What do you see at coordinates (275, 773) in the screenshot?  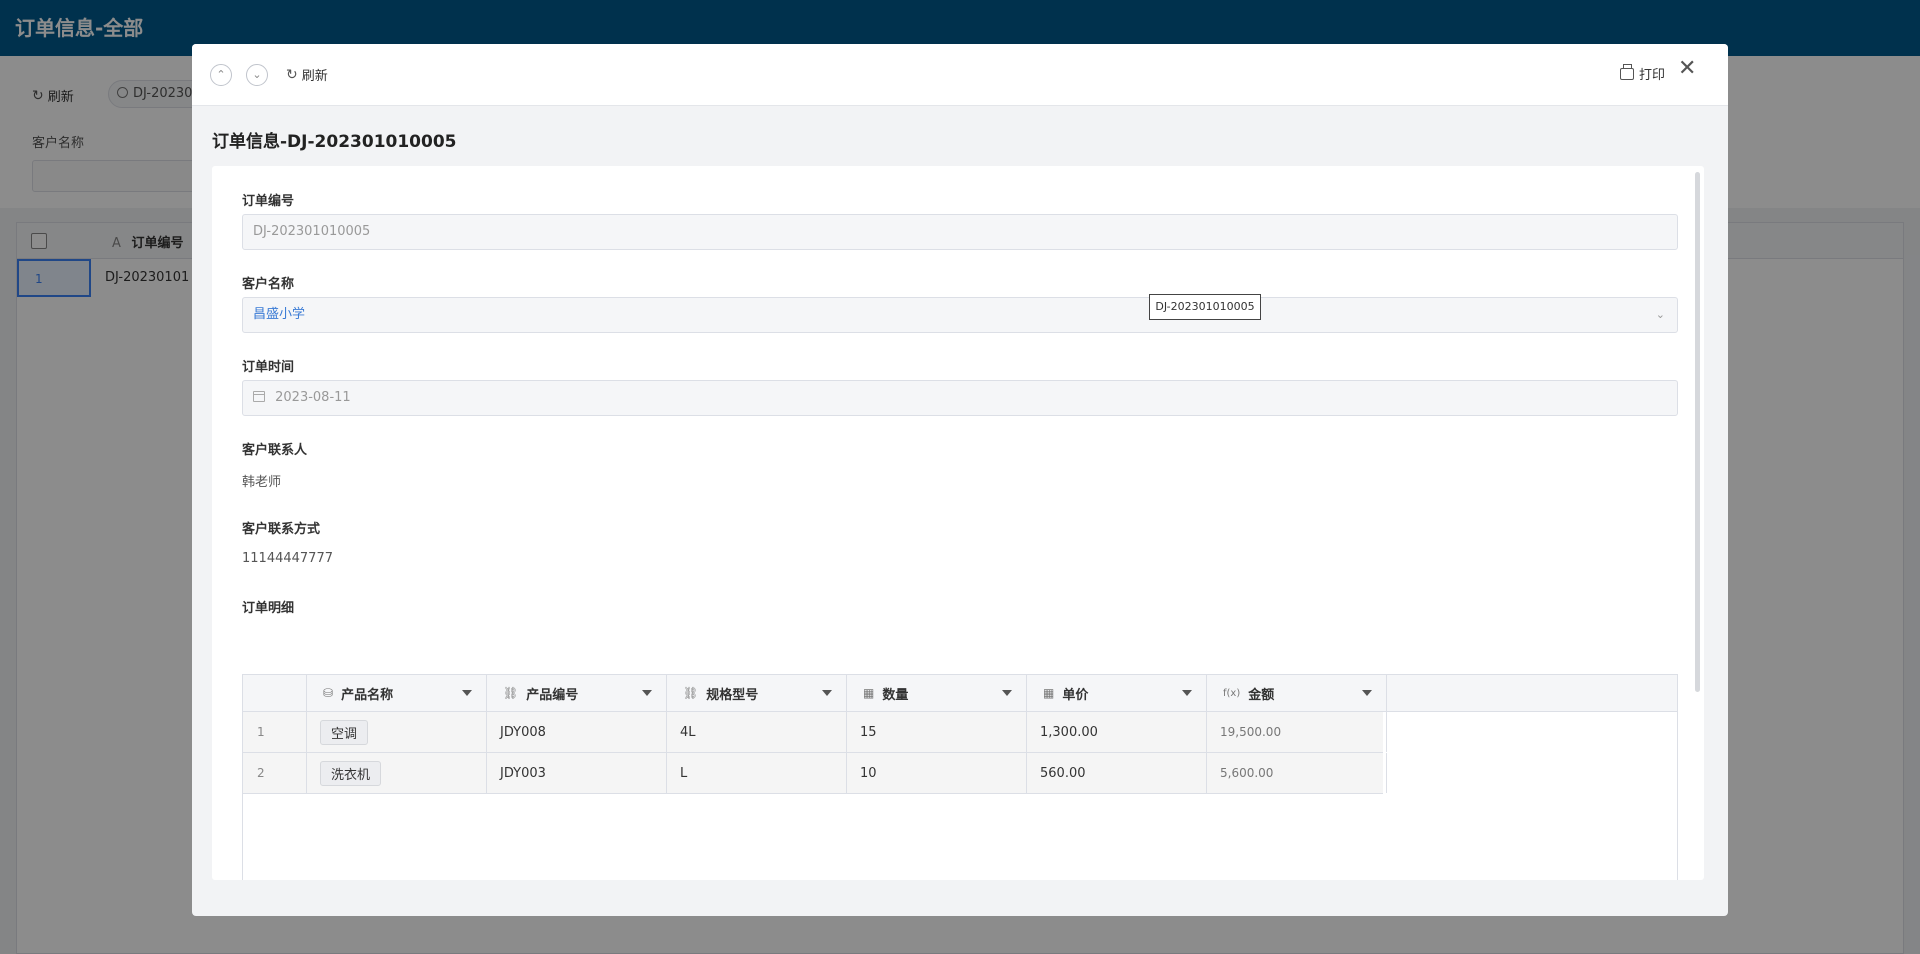 I see `row-index: 2` at bounding box center [275, 773].